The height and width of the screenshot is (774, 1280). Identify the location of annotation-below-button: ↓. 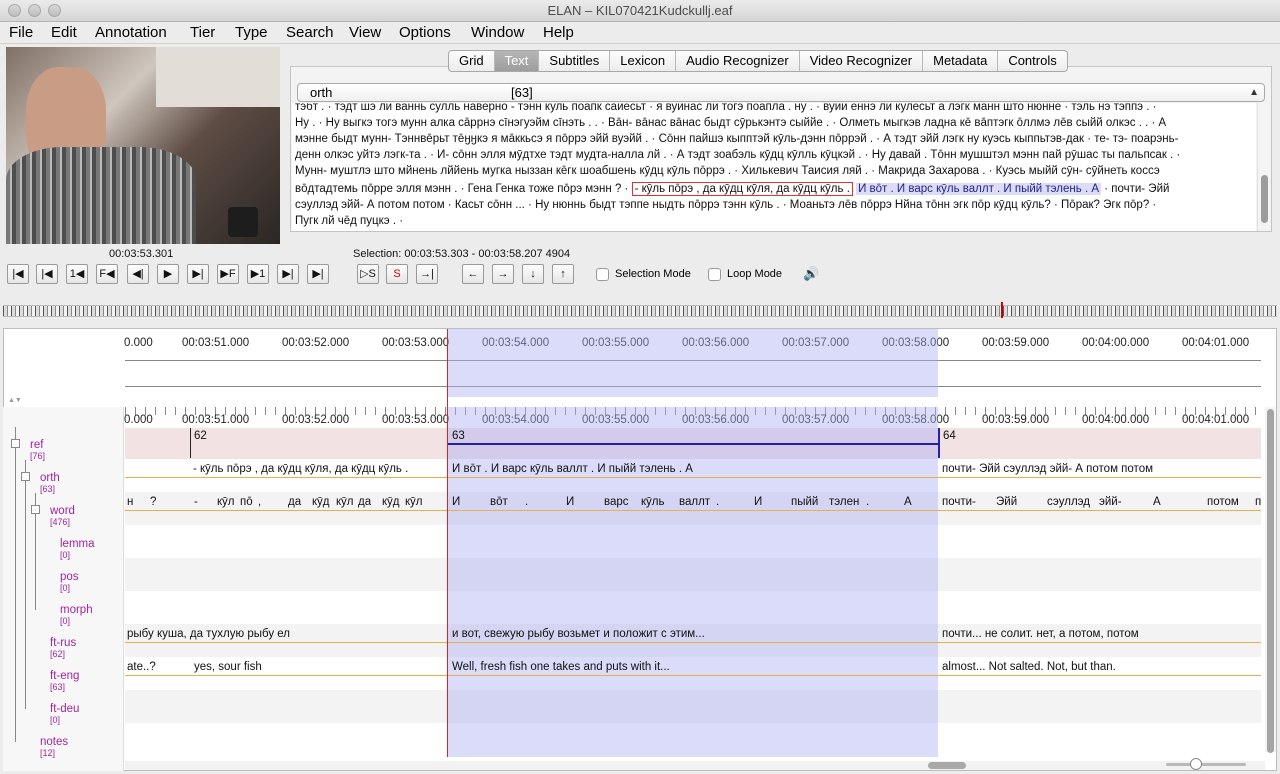
(533, 274).